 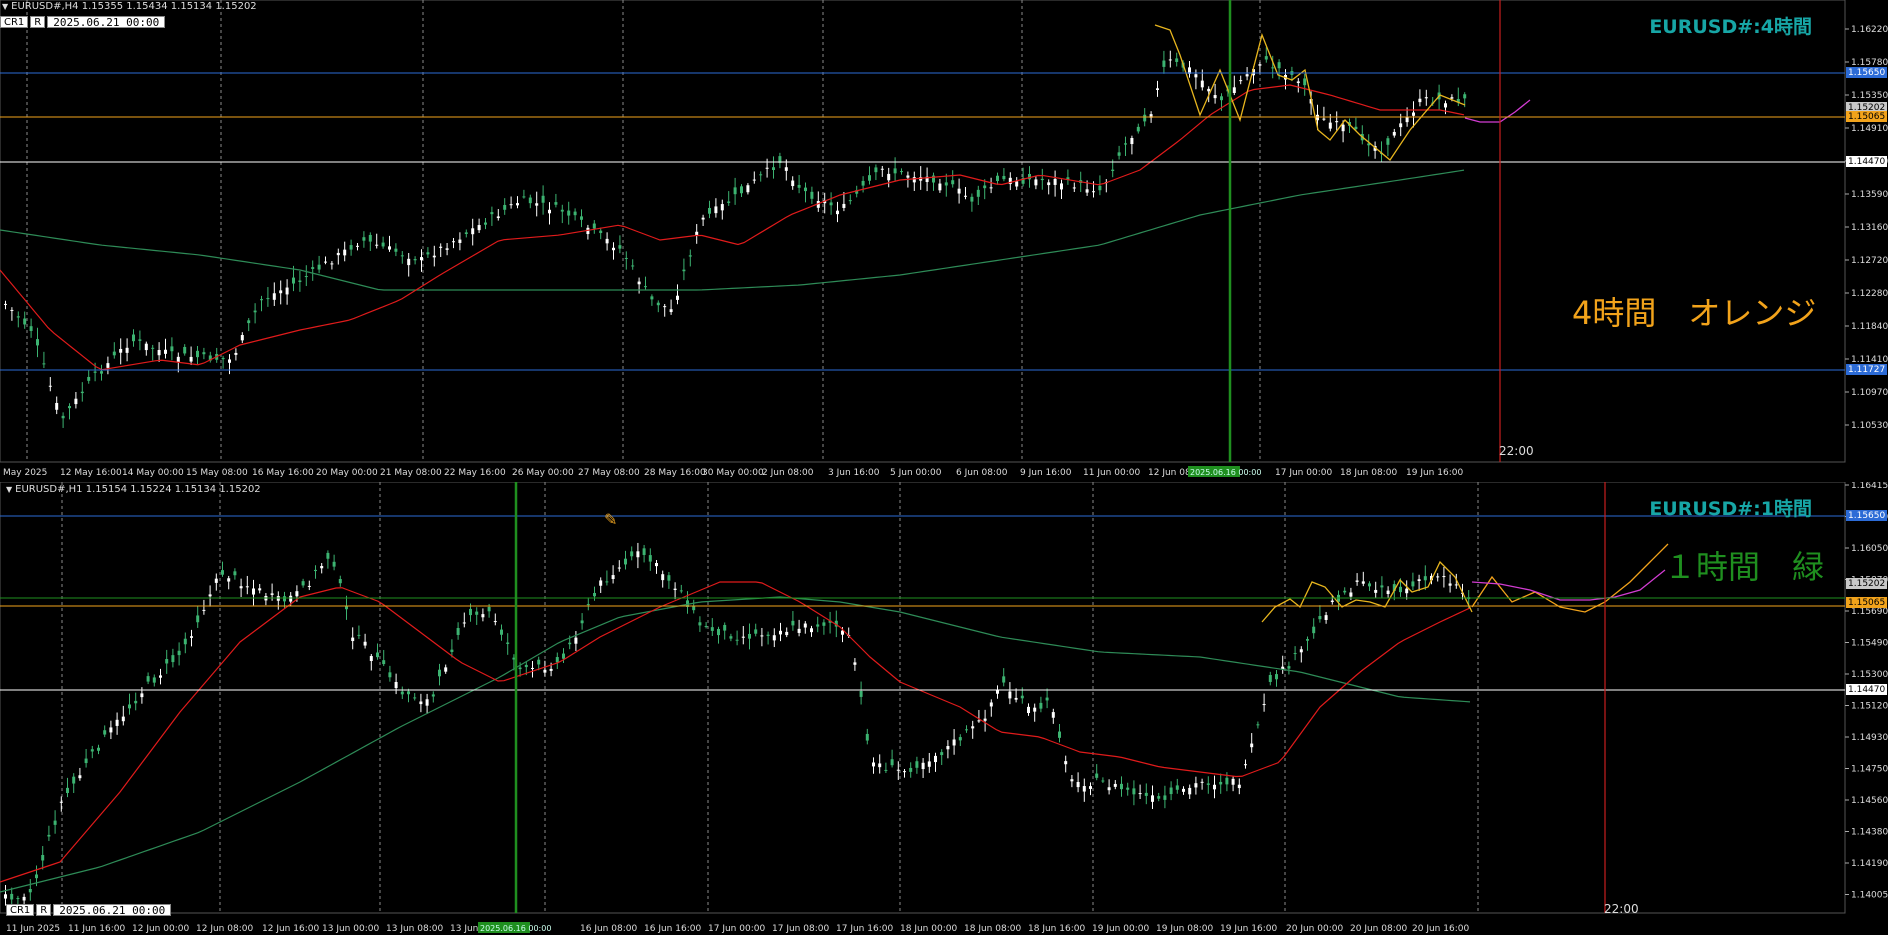 I want to click on time-axis-label: 12 Jun 00:00, so click(x=160, y=929).